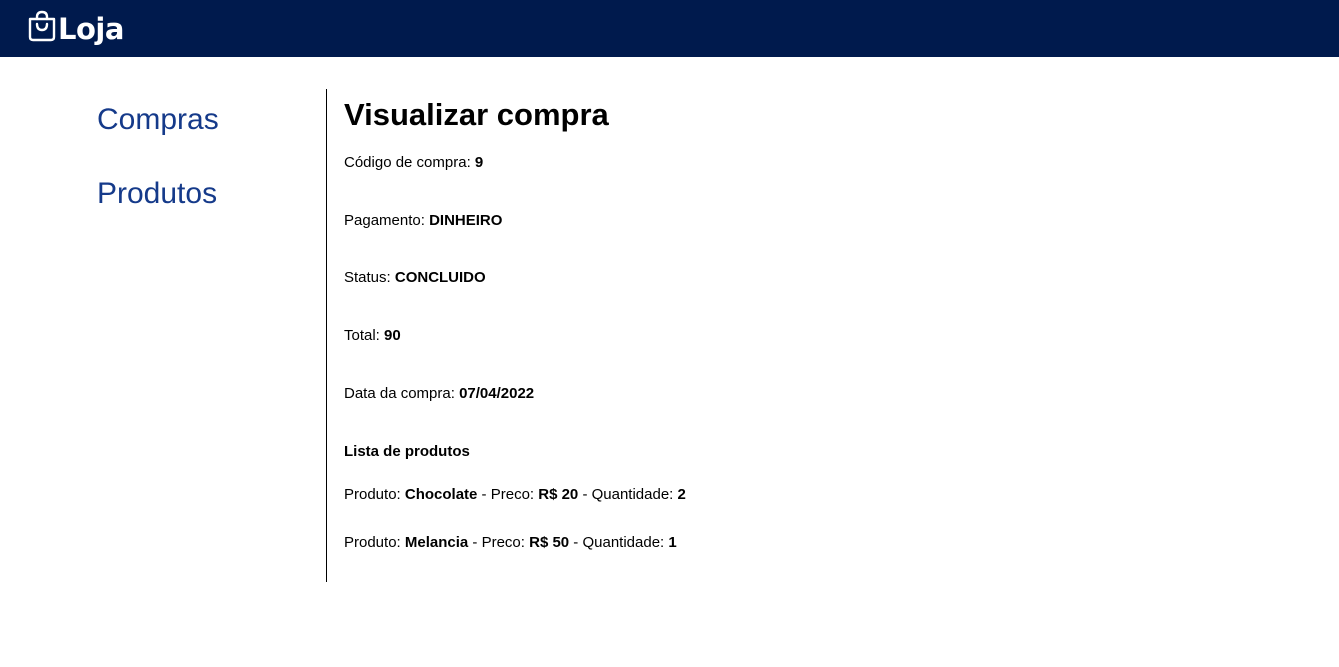 The image size is (1339, 667). What do you see at coordinates (387, 220) in the screenshot?
I see `payment-label: Pagamento:` at bounding box center [387, 220].